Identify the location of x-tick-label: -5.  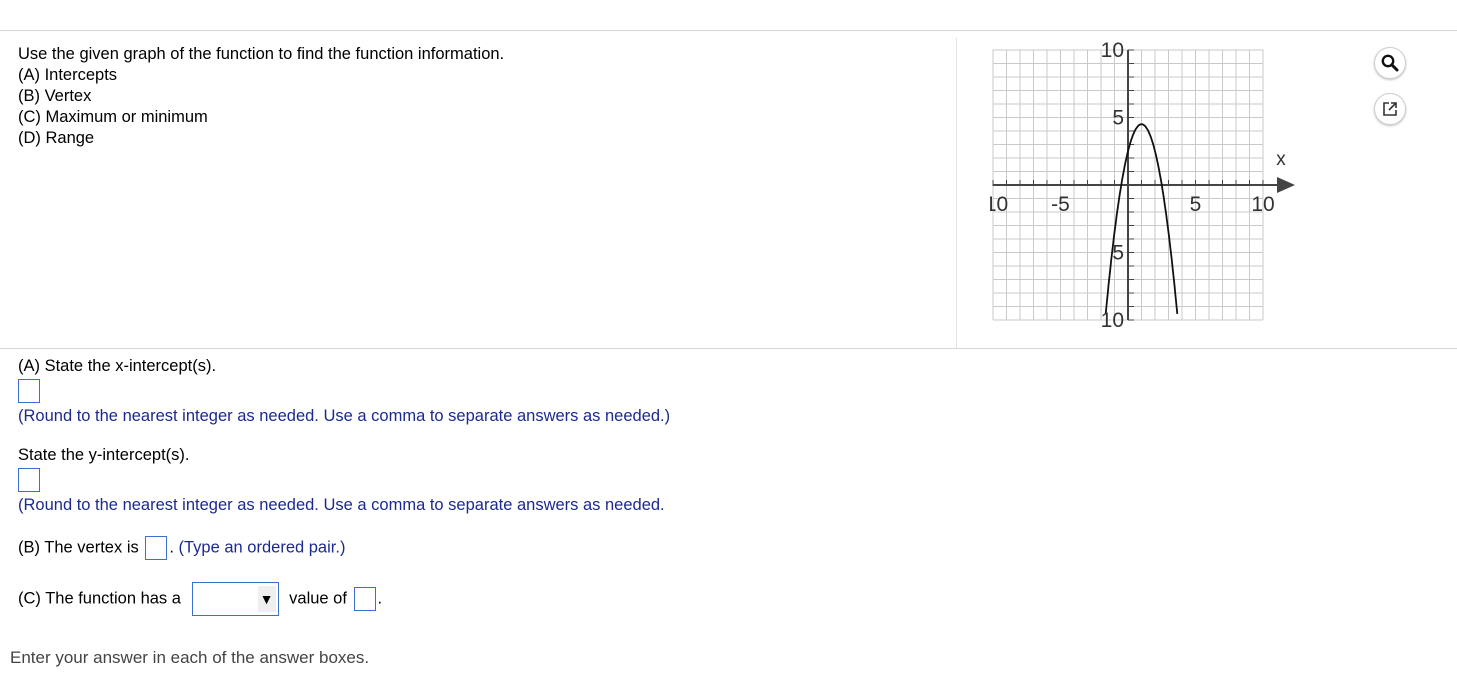
(1060, 204).